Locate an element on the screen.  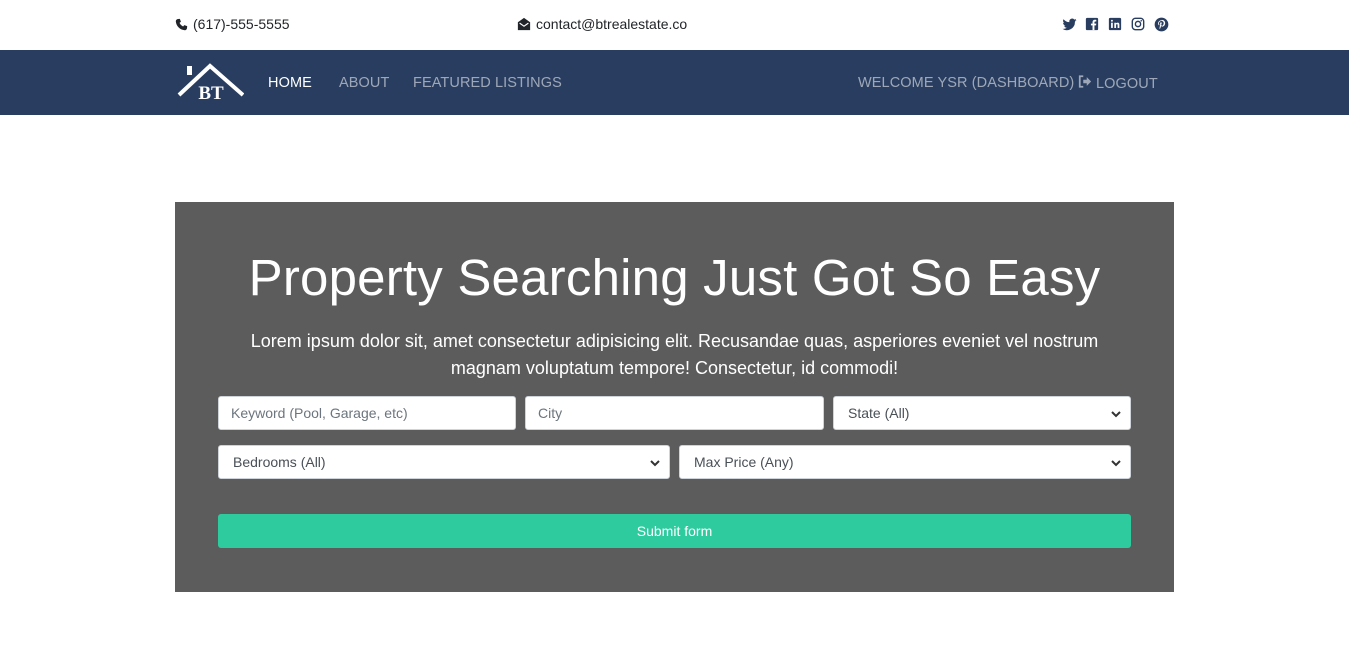
bedrooms-selected-value: Bedrooms (All) is located at coordinates (279, 462).